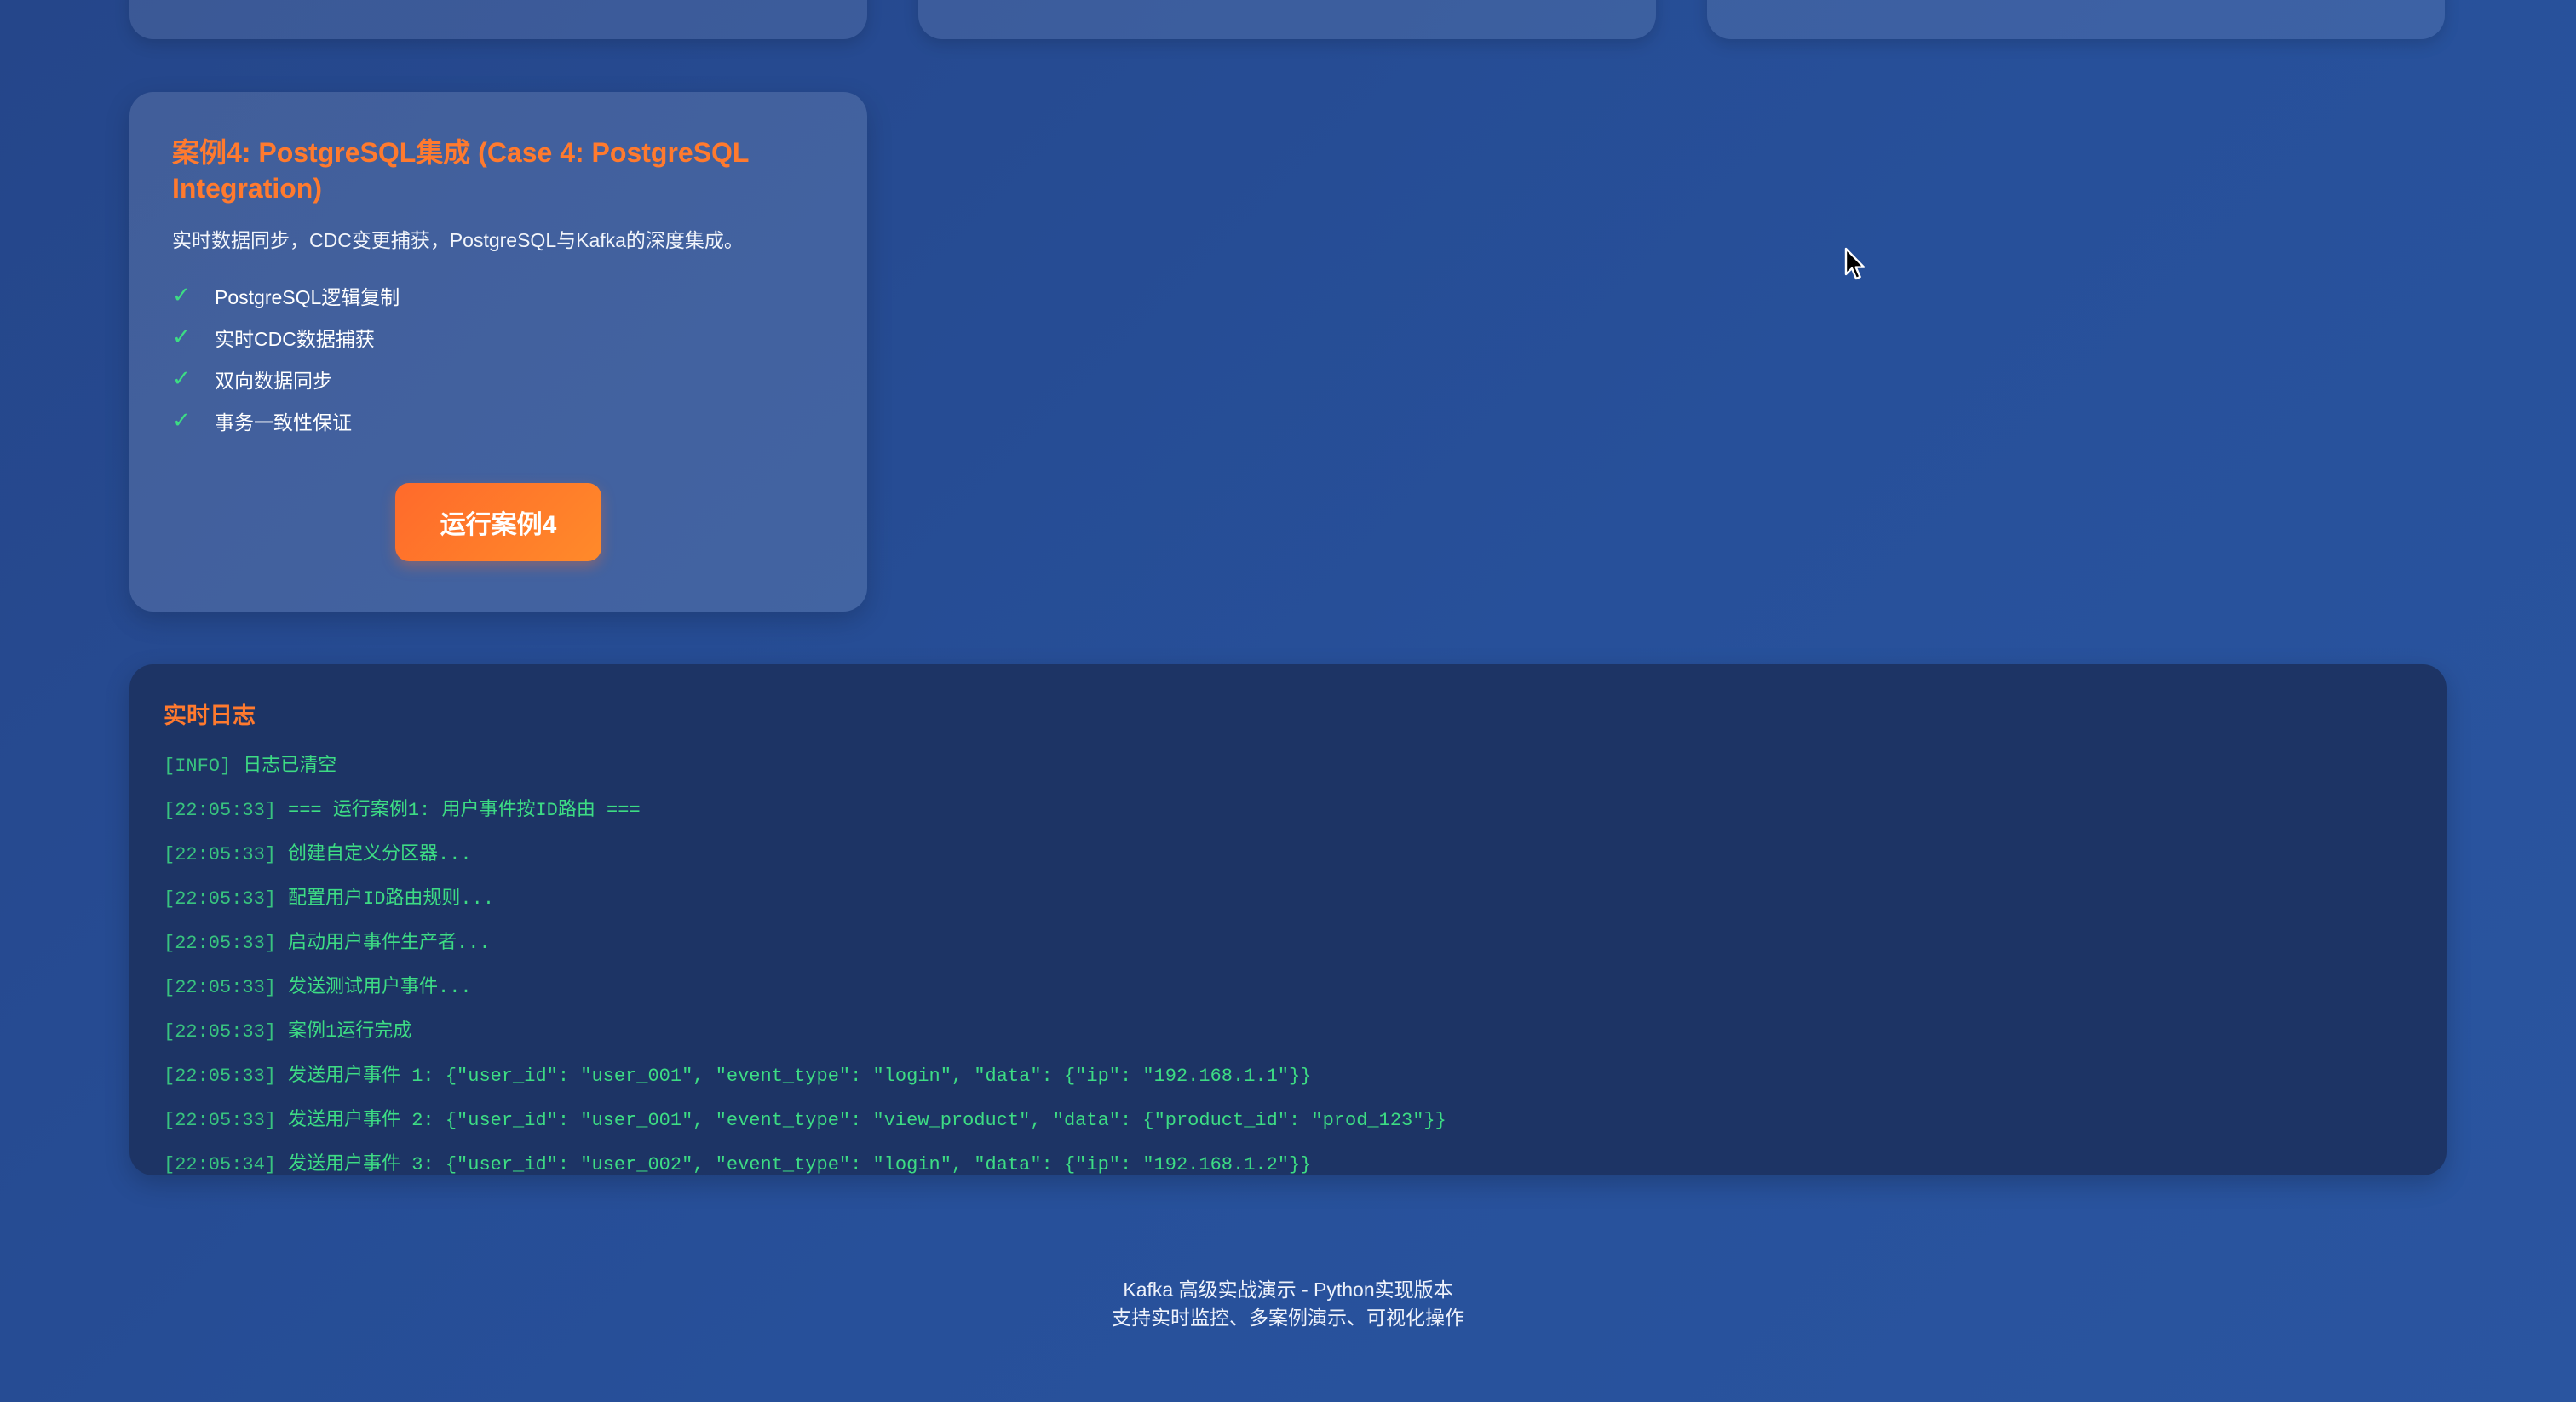  I want to click on log-title: 实时日志, so click(210, 715).